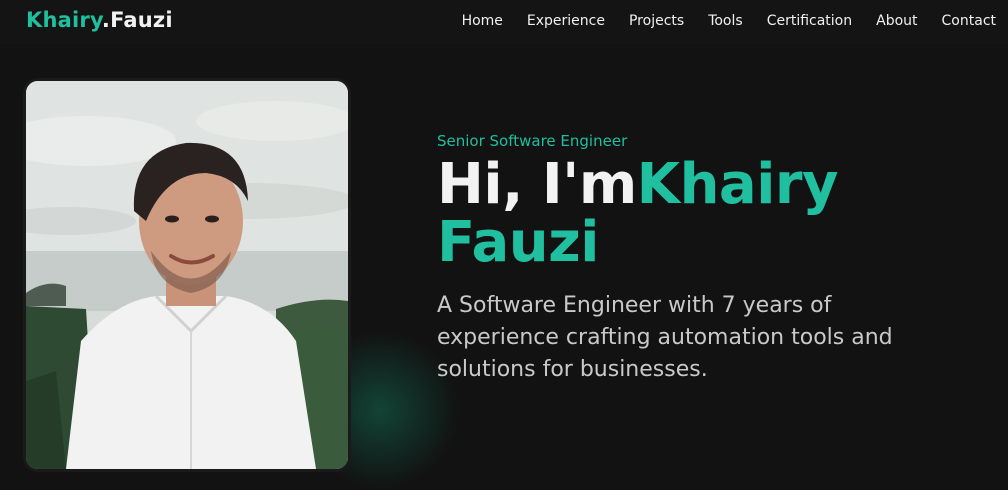 This screenshot has width=1008, height=490. What do you see at coordinates (717, 214) in the screenshot?
I see `hero-headline: Hi, I'mKhairy Fauzi` at bounding box center [717, 214].